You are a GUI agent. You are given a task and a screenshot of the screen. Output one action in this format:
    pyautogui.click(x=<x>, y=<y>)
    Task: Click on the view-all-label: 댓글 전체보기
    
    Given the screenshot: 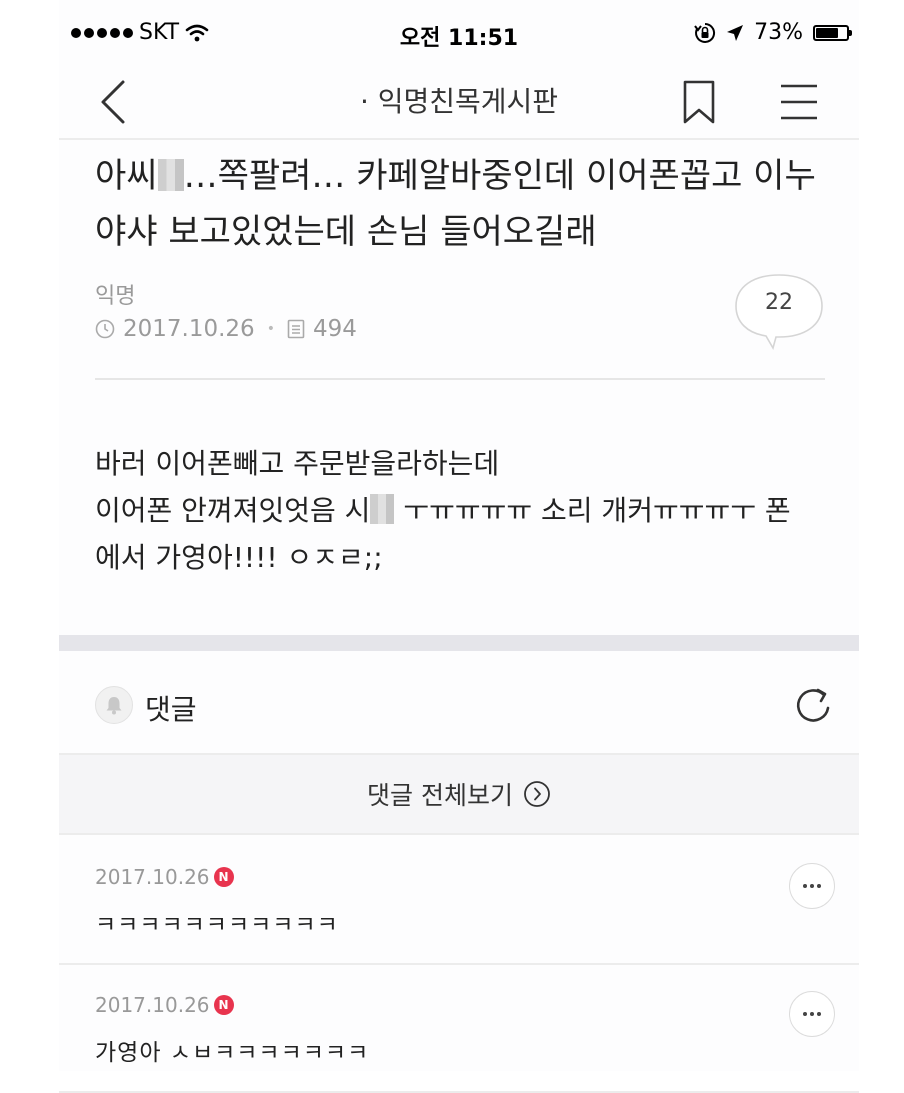 What is the action you would take?
    pyautogui.click(x=440, y=795)
    